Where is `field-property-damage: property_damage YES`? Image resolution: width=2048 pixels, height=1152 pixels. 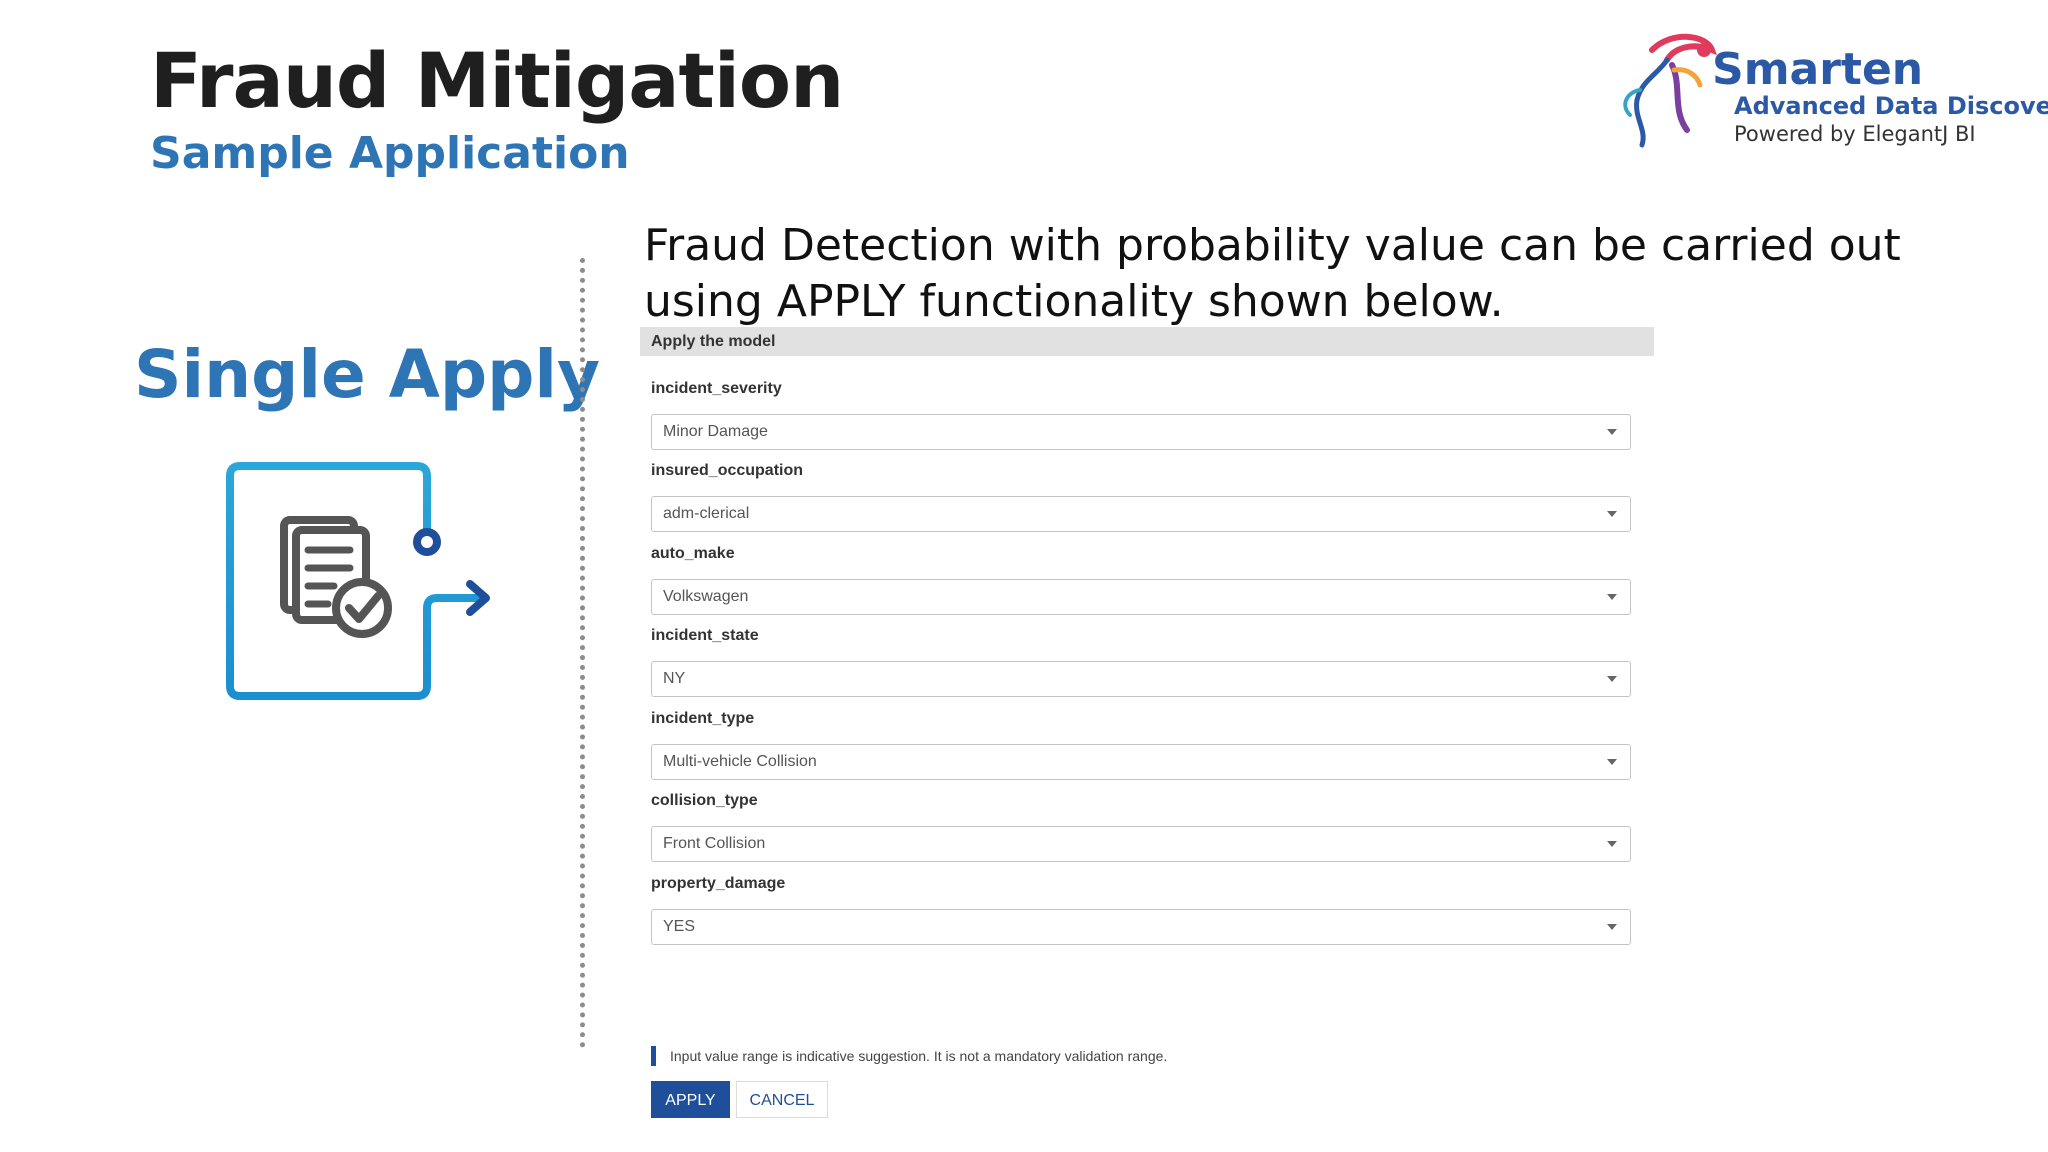 field-property-damage: property_damage YES is located at coordinates (1141, 909).